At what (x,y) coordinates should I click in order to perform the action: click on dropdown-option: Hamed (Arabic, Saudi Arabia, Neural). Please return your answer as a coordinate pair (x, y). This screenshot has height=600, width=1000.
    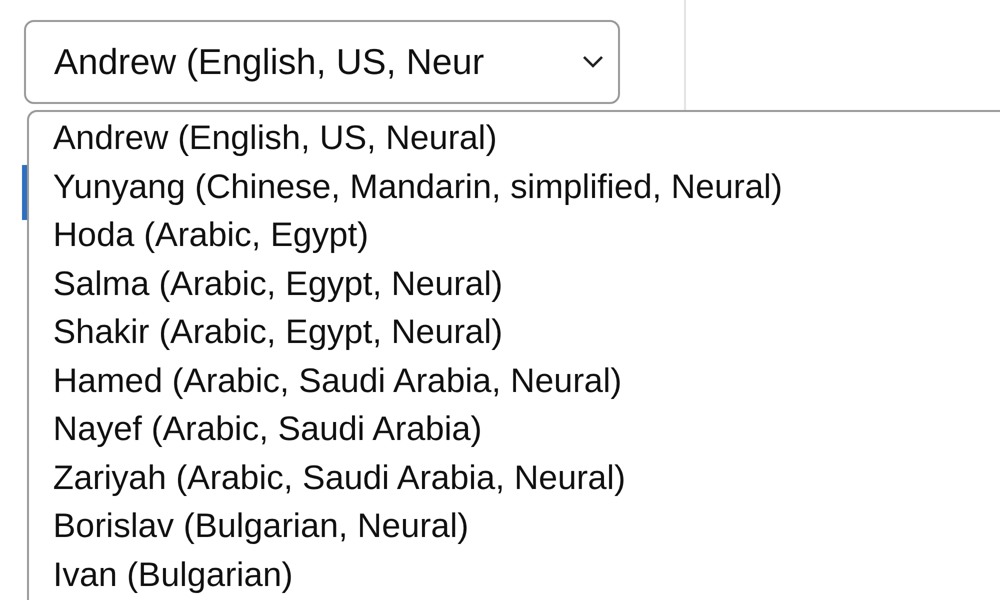
    Looking at the image, I should click on (337, 380).